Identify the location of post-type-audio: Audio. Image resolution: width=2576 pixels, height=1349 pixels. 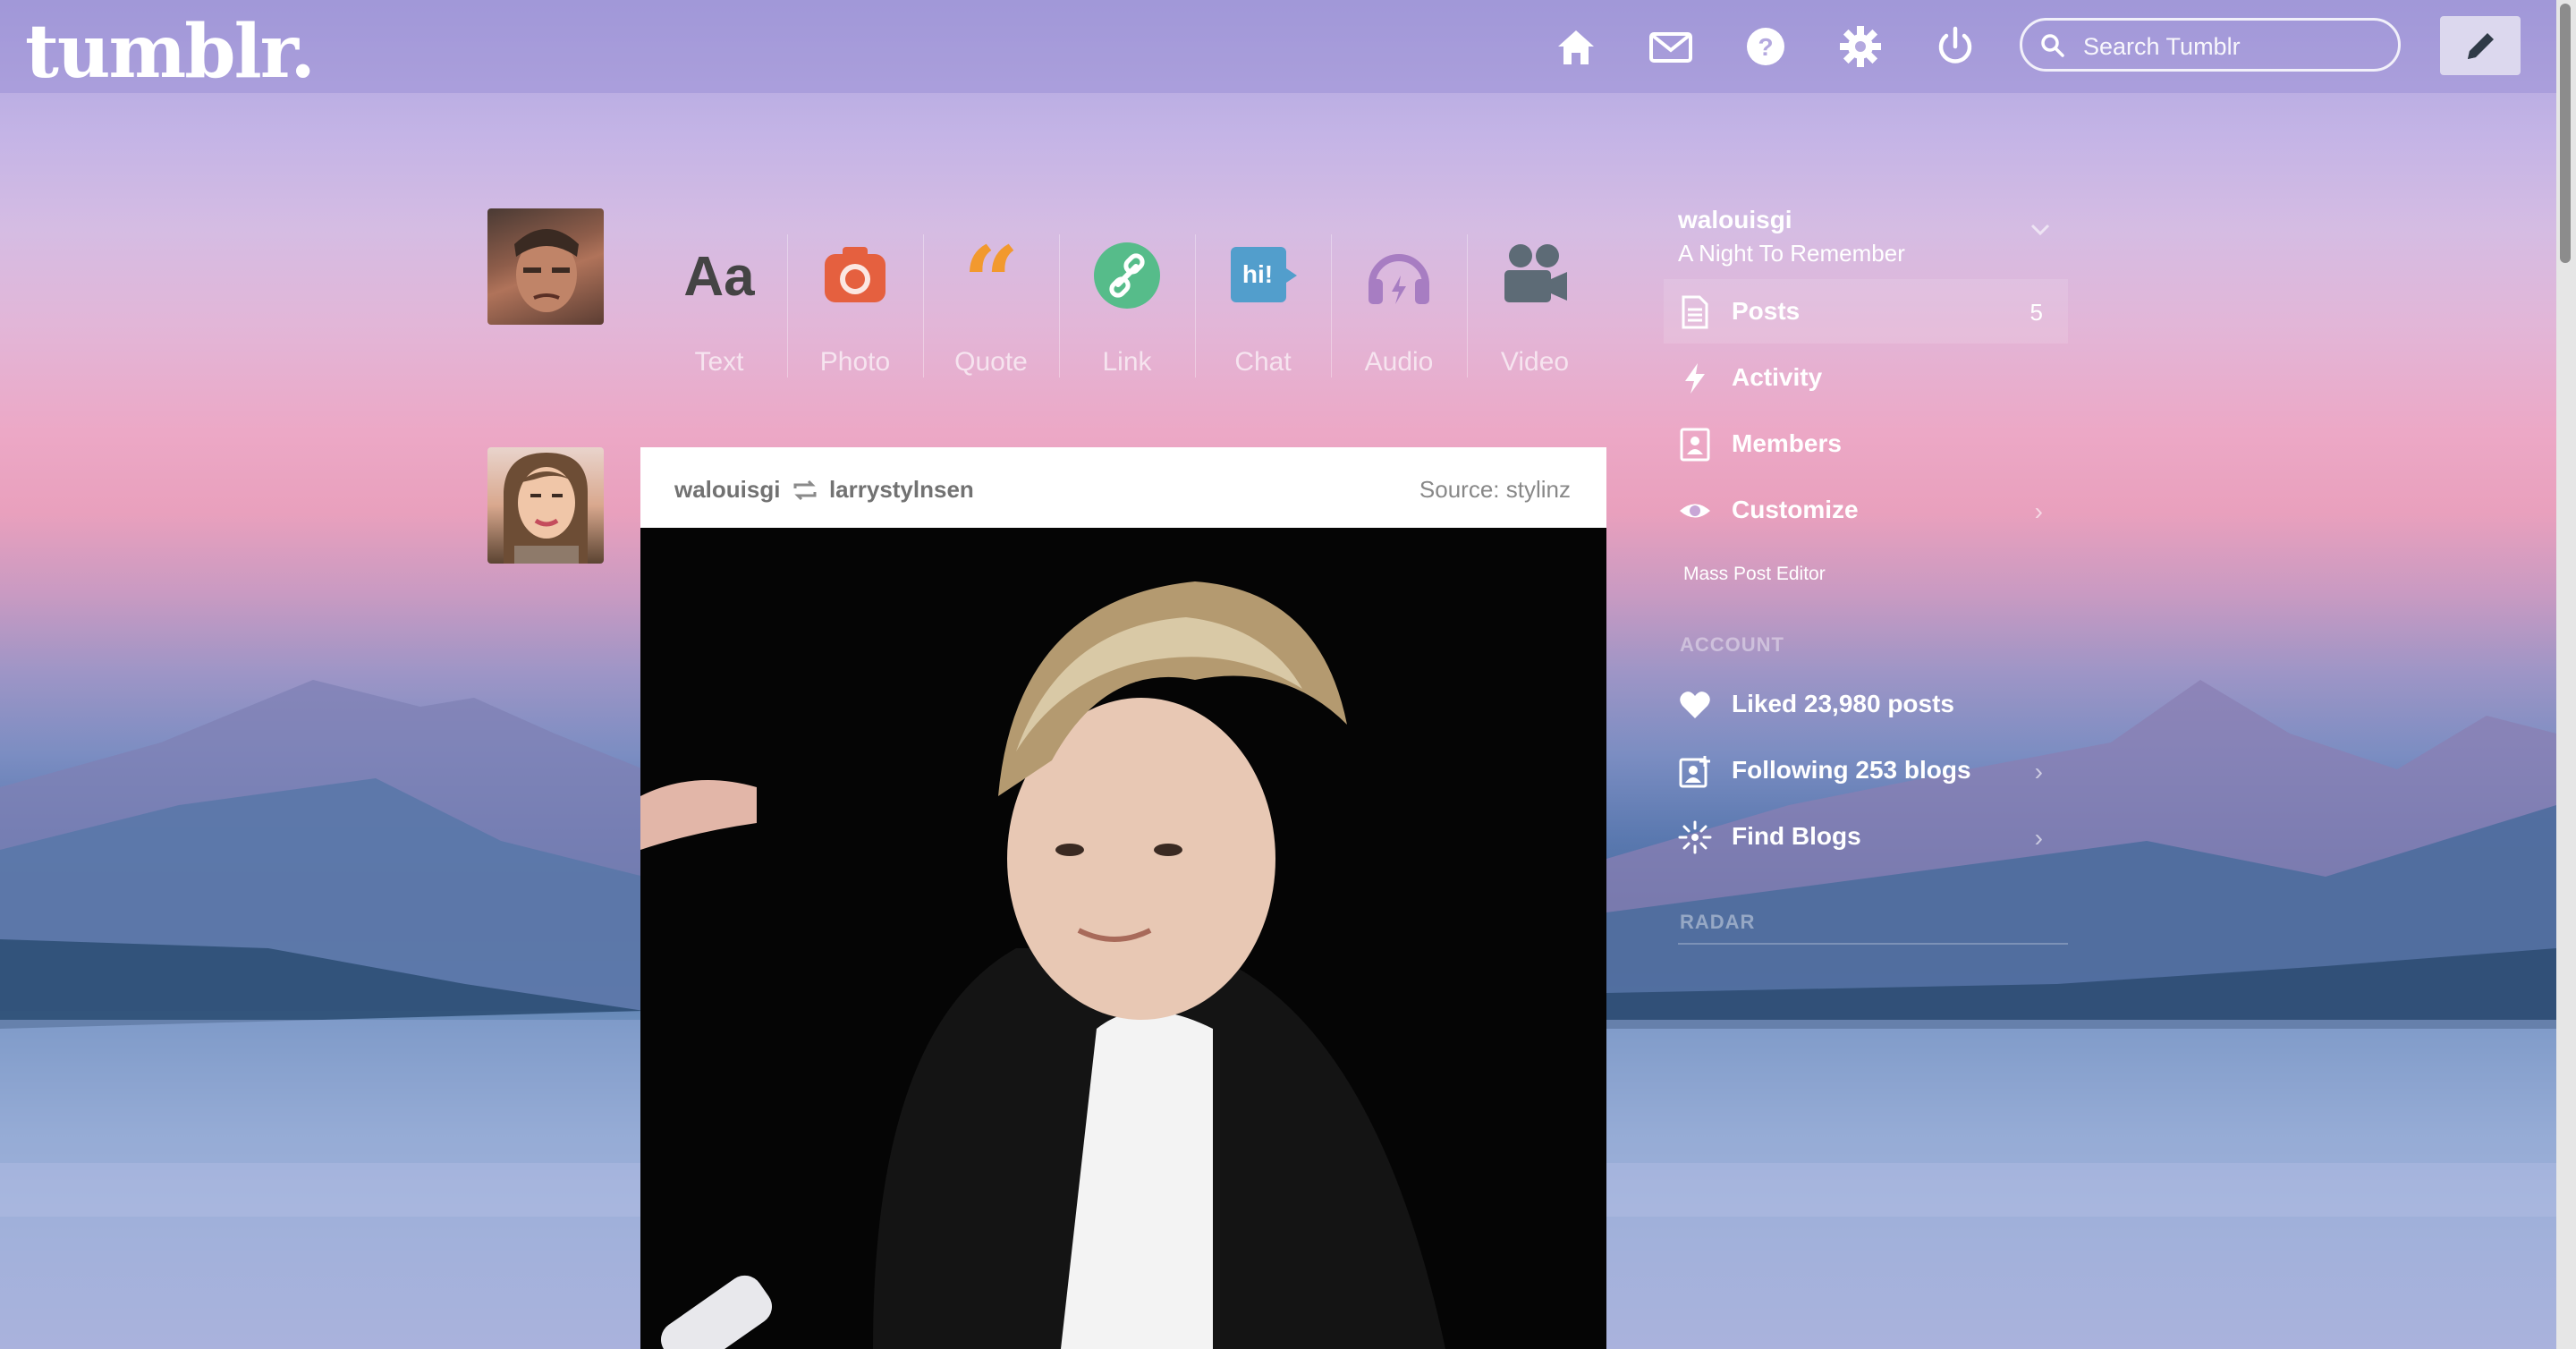
(1399, 309).